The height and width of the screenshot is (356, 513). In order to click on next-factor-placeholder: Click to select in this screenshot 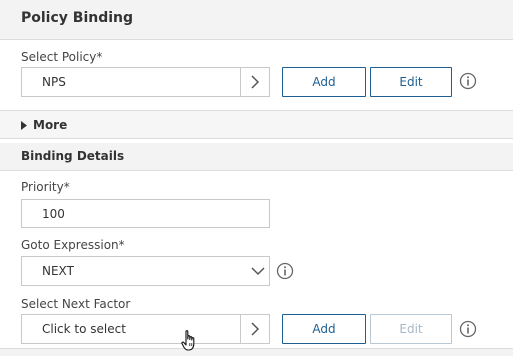, I will do `click(84, 329)`.